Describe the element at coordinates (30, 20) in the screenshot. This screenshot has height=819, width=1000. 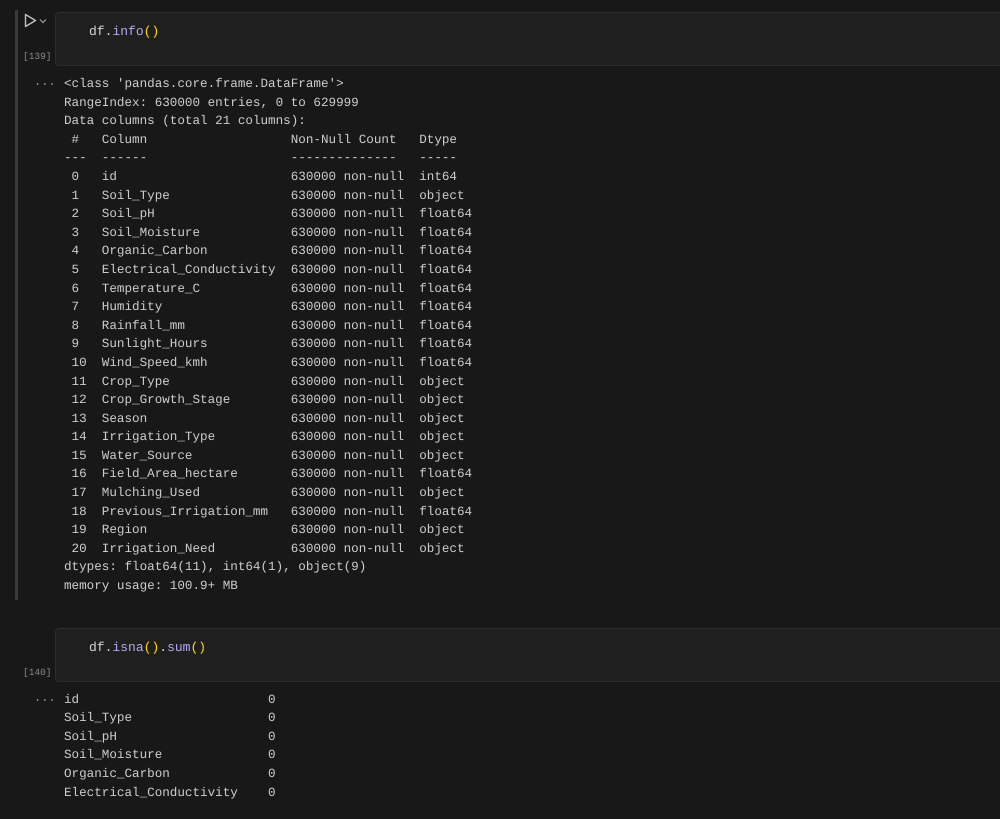
I see `play-icon` at that location.